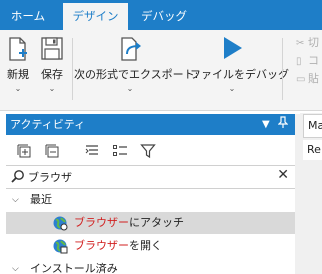 Image resolution: width=322 pixels, height=274 pixels. What do you see at coordinates (92, 151) in the screenshot?
I see `filter-list-icon` at bounding box center [92, 151].